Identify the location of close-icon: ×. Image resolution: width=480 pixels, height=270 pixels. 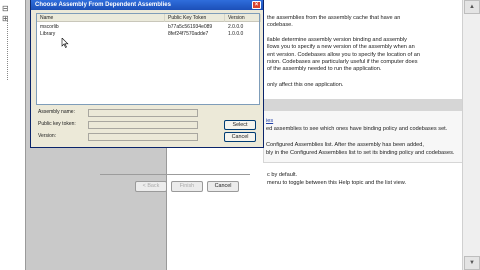
(256, 5).